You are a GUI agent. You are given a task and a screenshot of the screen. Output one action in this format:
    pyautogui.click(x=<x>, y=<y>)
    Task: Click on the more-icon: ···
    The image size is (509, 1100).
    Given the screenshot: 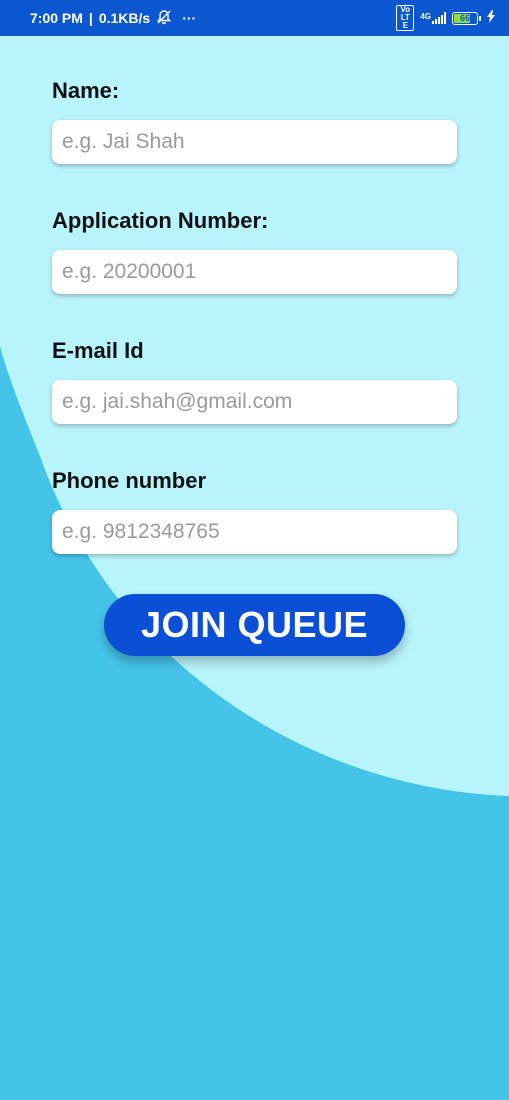 What is the action you would take?
    pyautogui.click(x=189, y=18)
    